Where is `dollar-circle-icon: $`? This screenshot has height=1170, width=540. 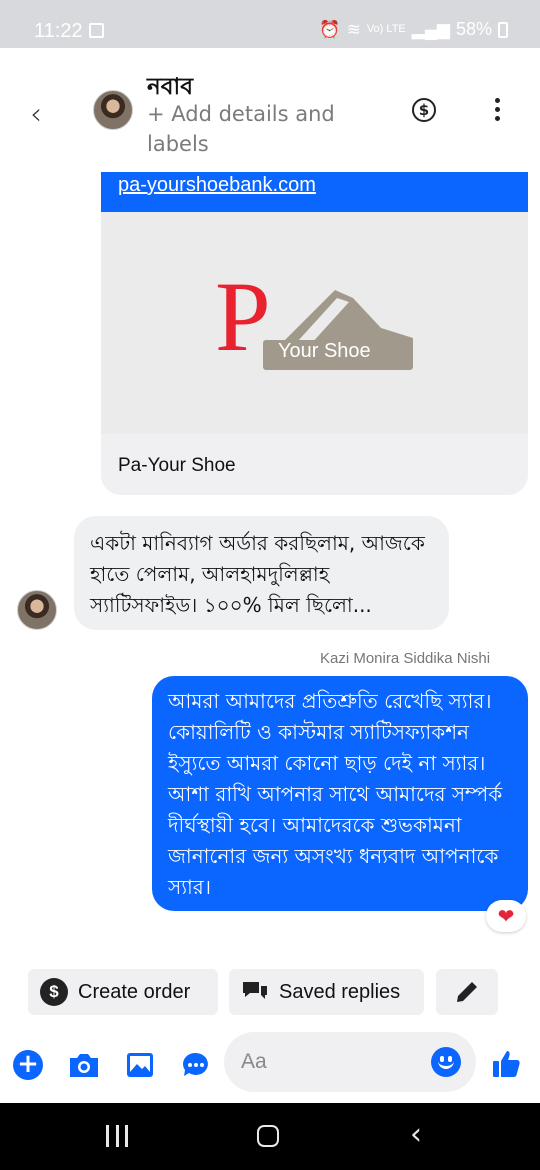 dollar-circle-icon: $ is located at coordinates (424, 110).